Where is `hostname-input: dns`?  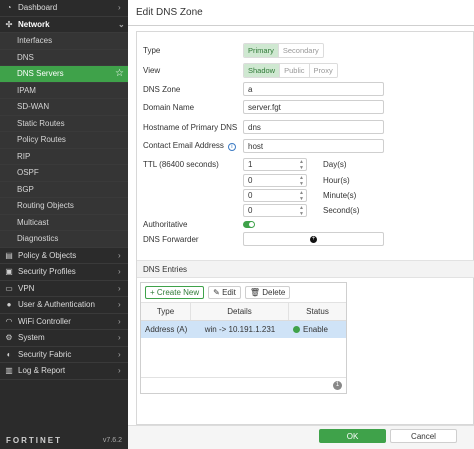
hostname-input: dns is located at coordinates (313, 127).